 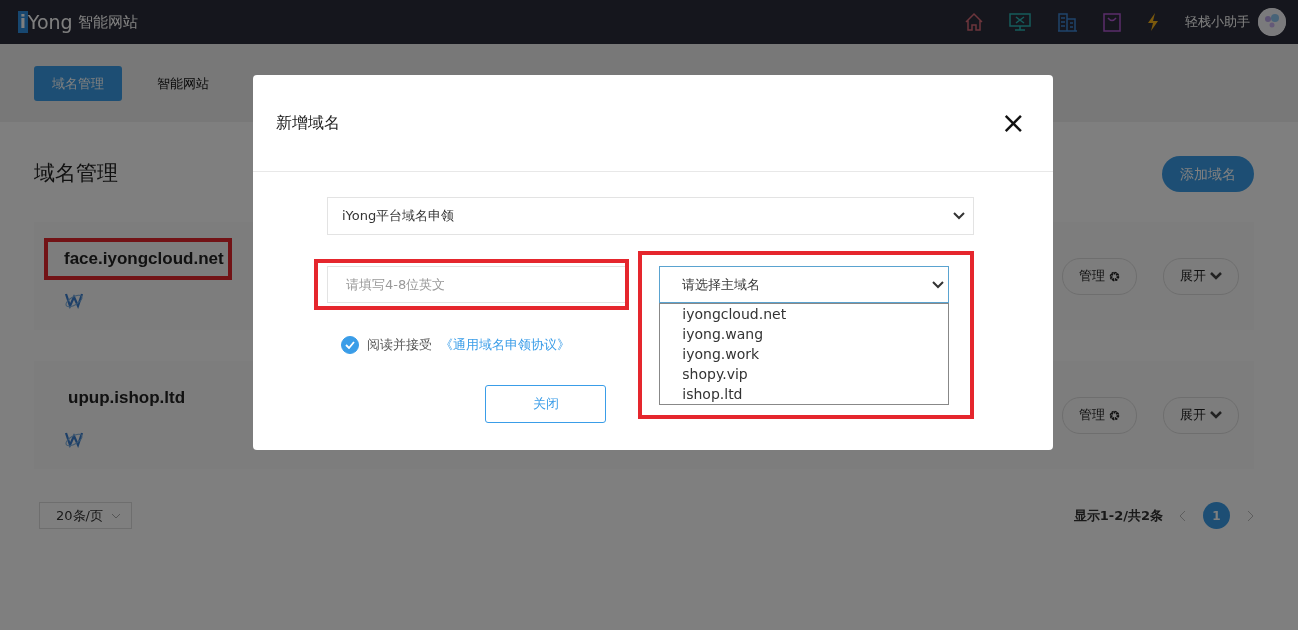 I want to click on close-button: ×, so click(x=1013, y=123).